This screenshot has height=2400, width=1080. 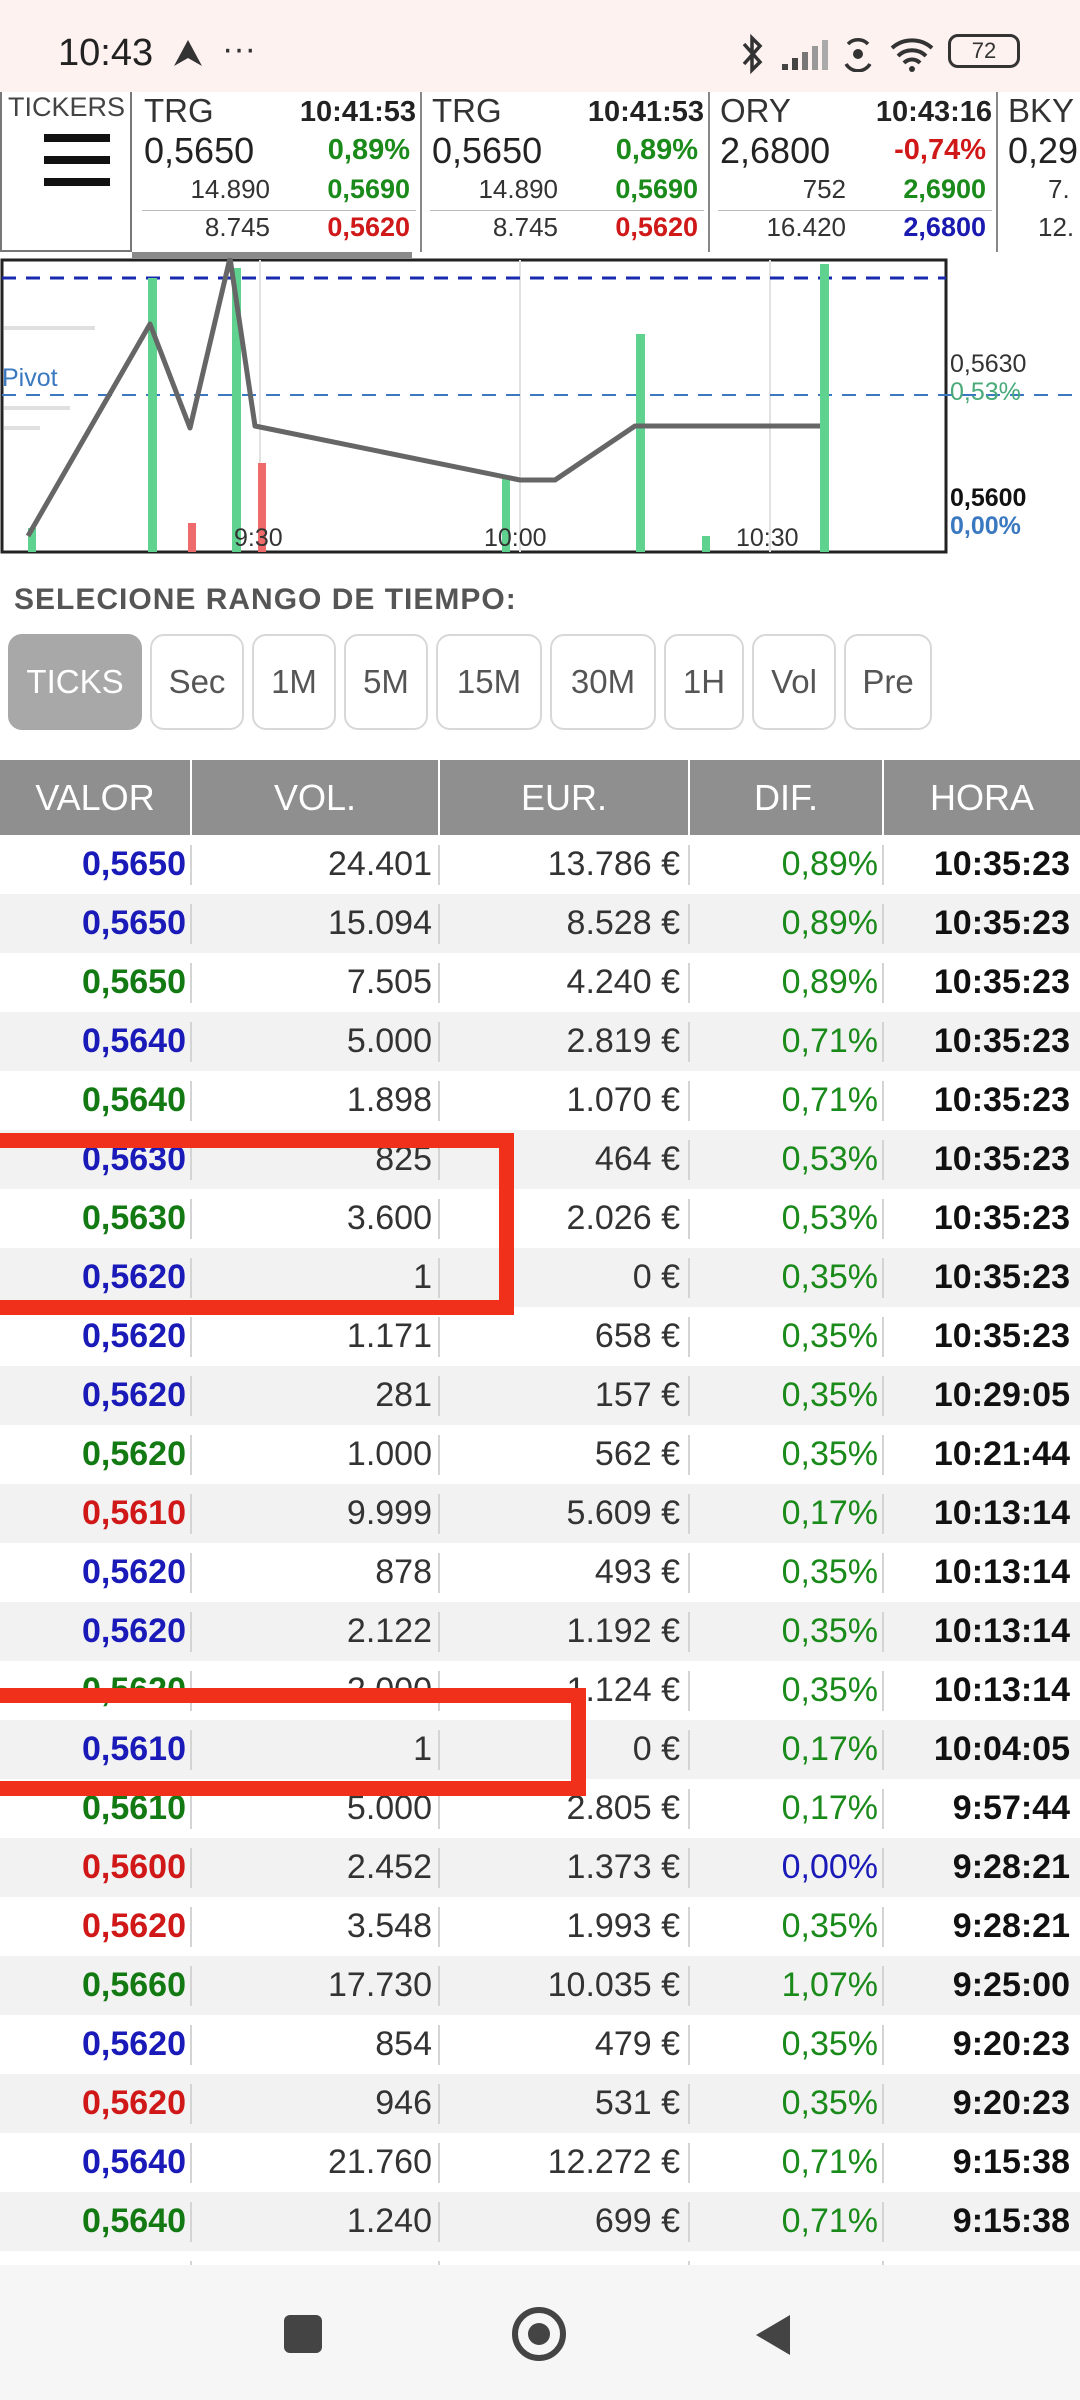 What do you see at coordinates (540, 1631) in the screenshot?
I see `table-row: 0,5620 2.122 1.192 € 0,35% 10:13:14` at bounding box center [540, 1631].